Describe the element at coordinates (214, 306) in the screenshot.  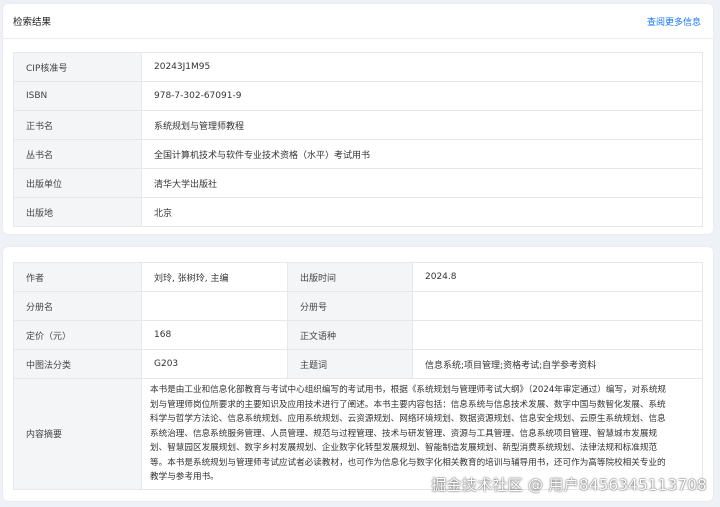
I see `part-title-value` at that location.